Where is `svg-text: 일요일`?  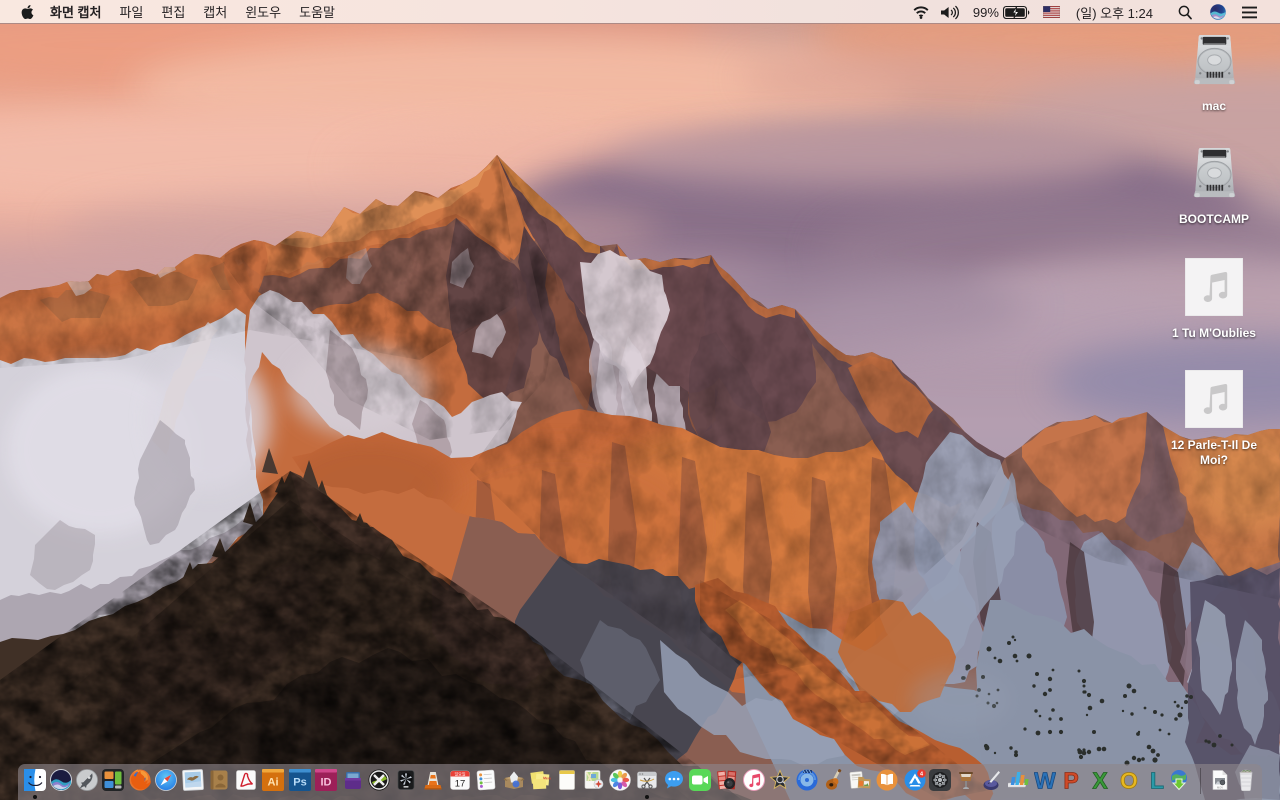
svg-text: 일요일 is located at coordinates (459, 774).